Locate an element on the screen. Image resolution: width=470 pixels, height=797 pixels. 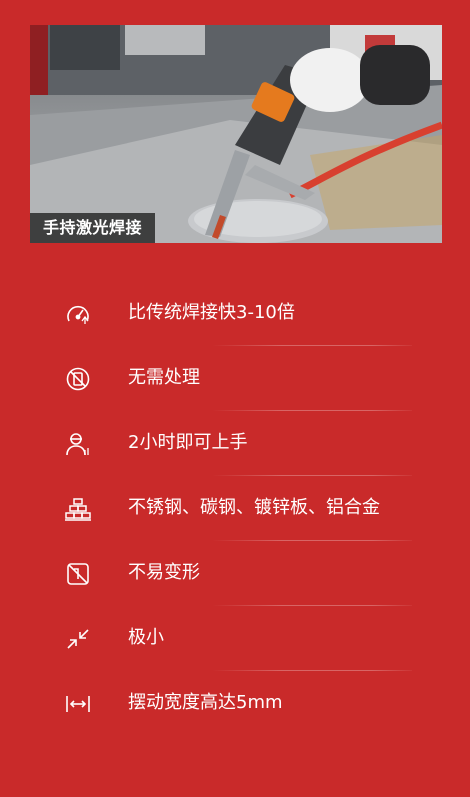
feature-item: 摆动宽度高达5mm is located at coordinates (235, 703).